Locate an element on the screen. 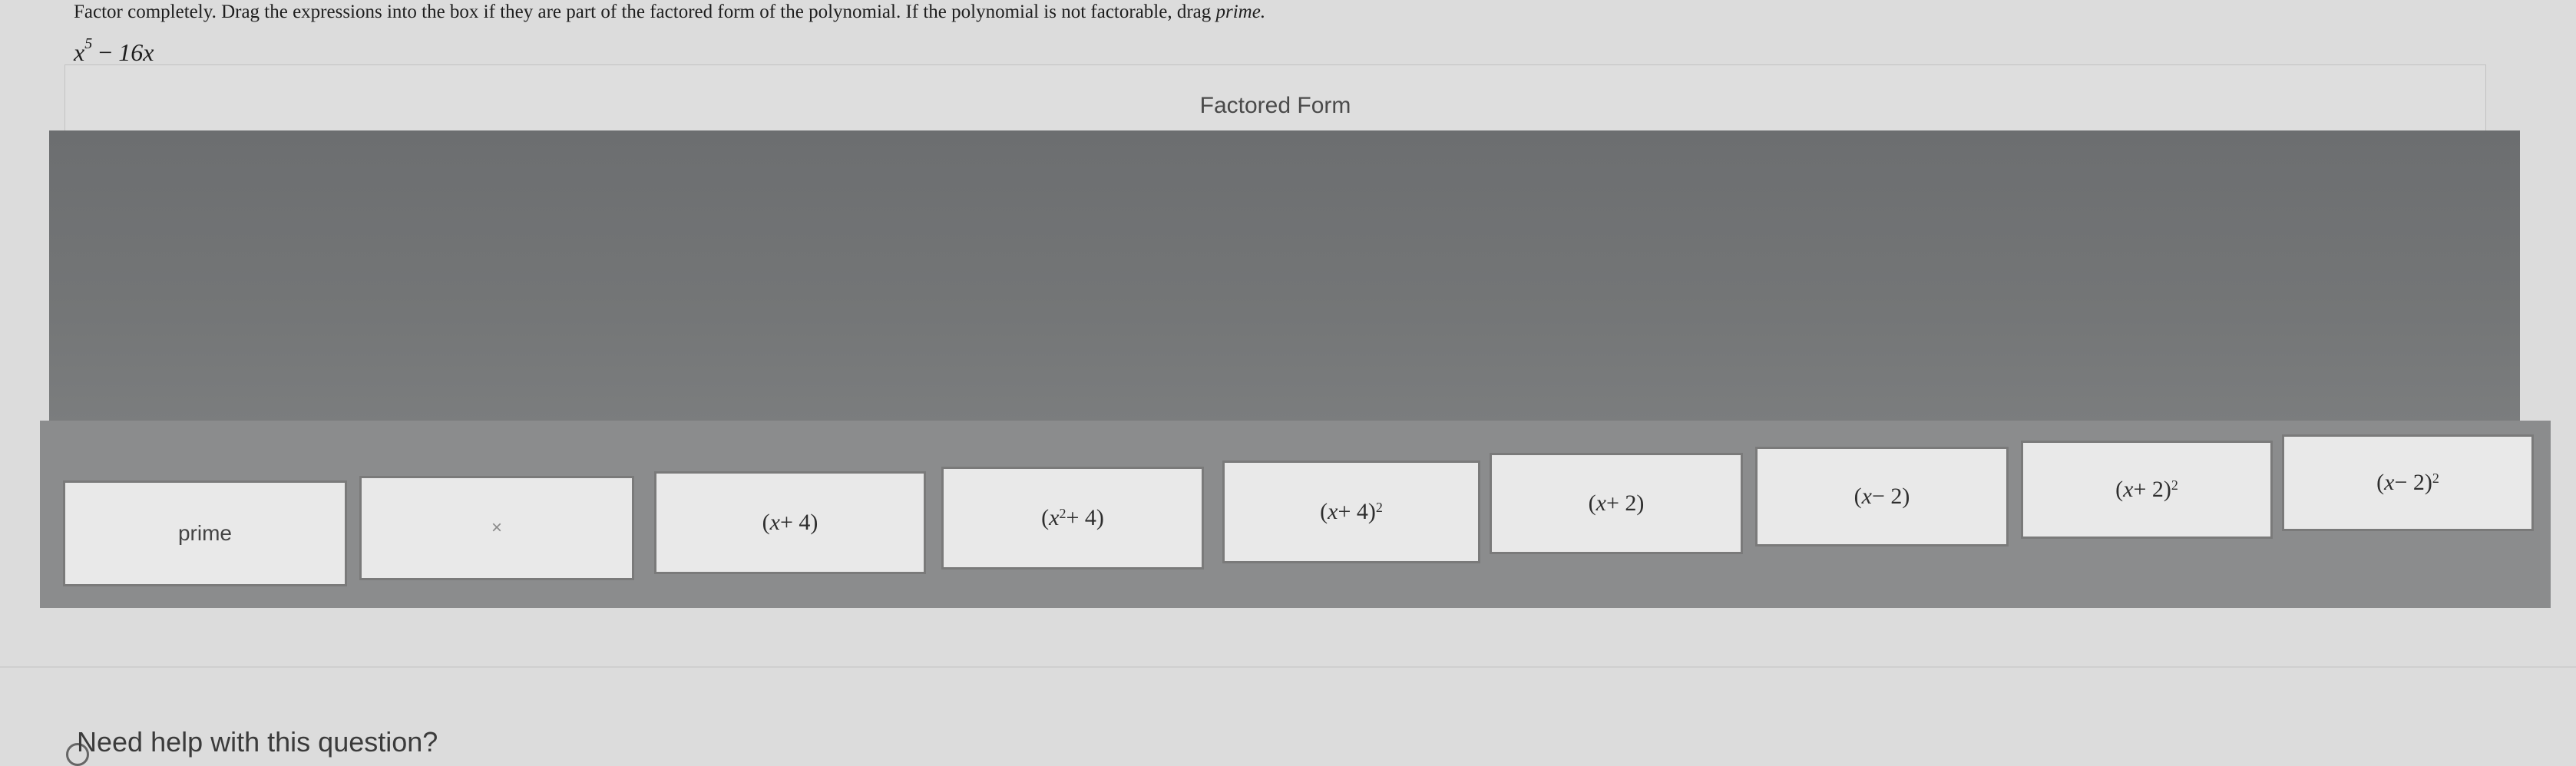 The width and height of the screenshot is (2576, 766). question-emphasis: prime. is located at coordinates (1240, 12).